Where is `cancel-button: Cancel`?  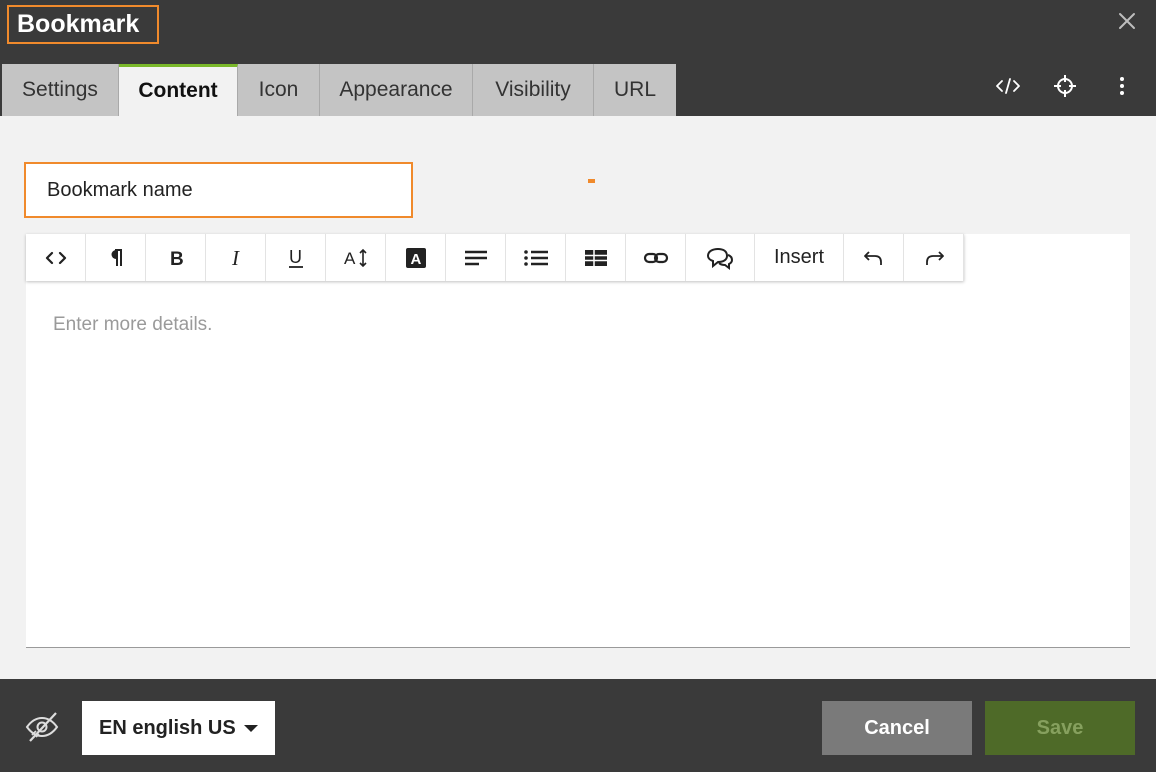 cancel-button: Cancel is located at coordinates (897, 728).